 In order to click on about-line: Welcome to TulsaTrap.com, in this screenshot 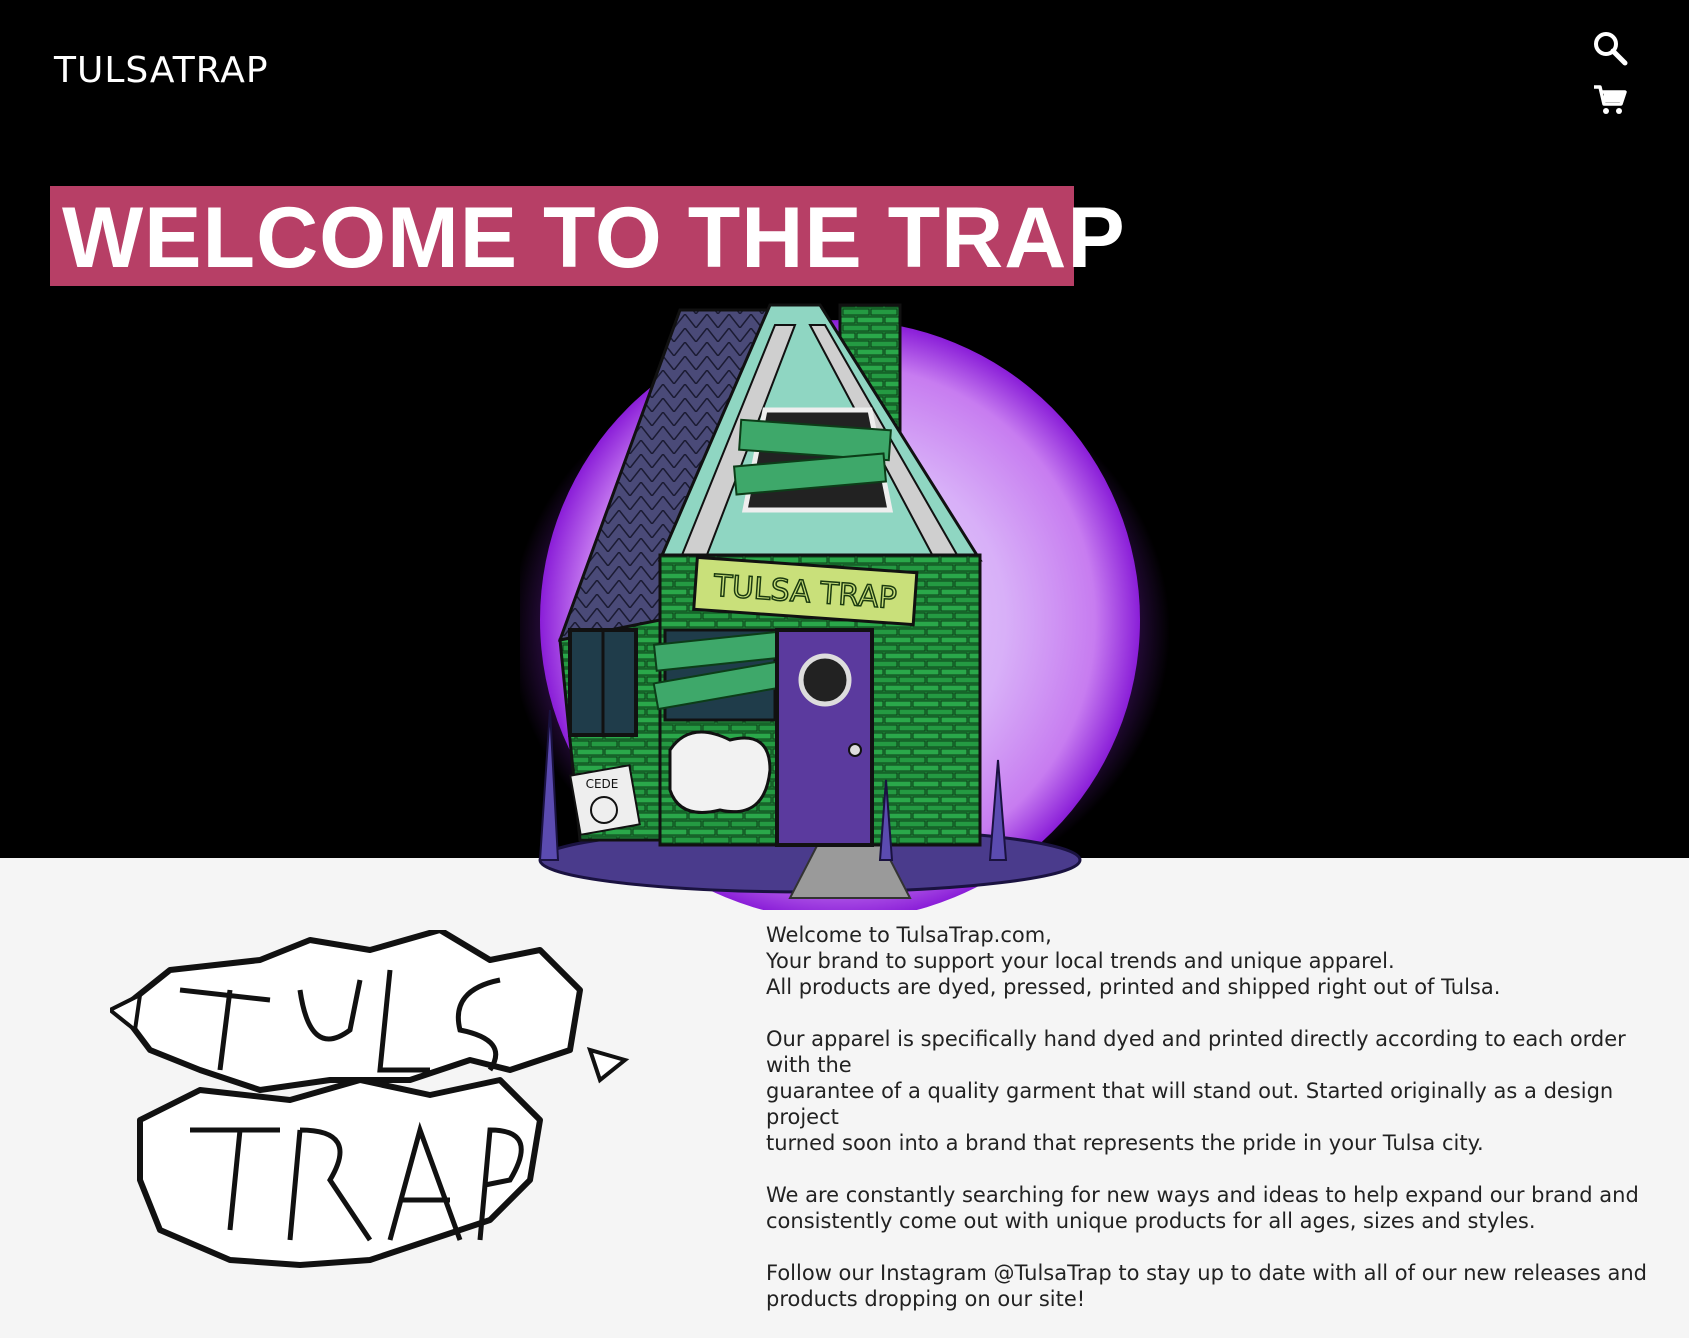, I will do `click(909, 935)`.